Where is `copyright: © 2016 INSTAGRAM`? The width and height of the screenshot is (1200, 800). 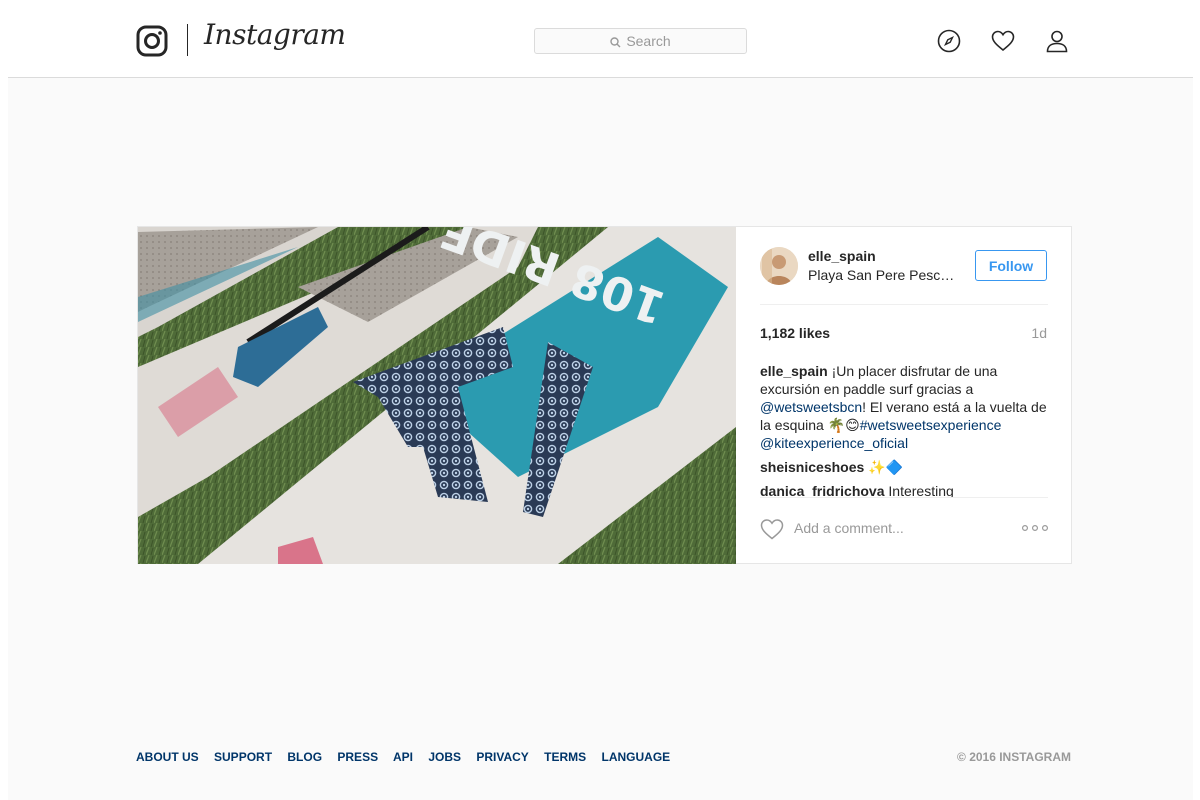 copyright: © 2016 INSTAGRAM is located at coordinates (1014, 757).